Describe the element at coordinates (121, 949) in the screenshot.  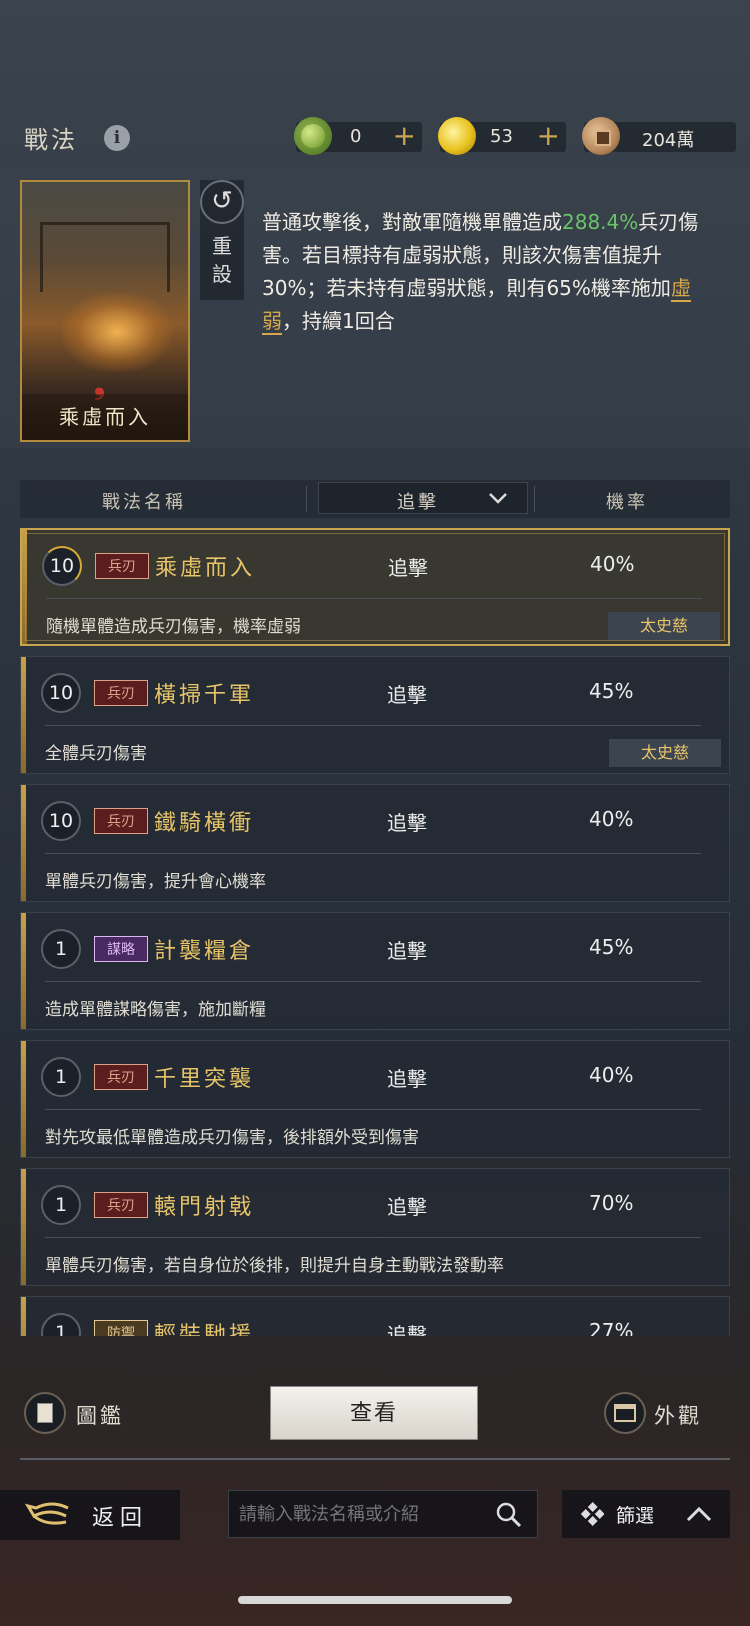
I see `tactic-category-tag: 謀略` at that location.